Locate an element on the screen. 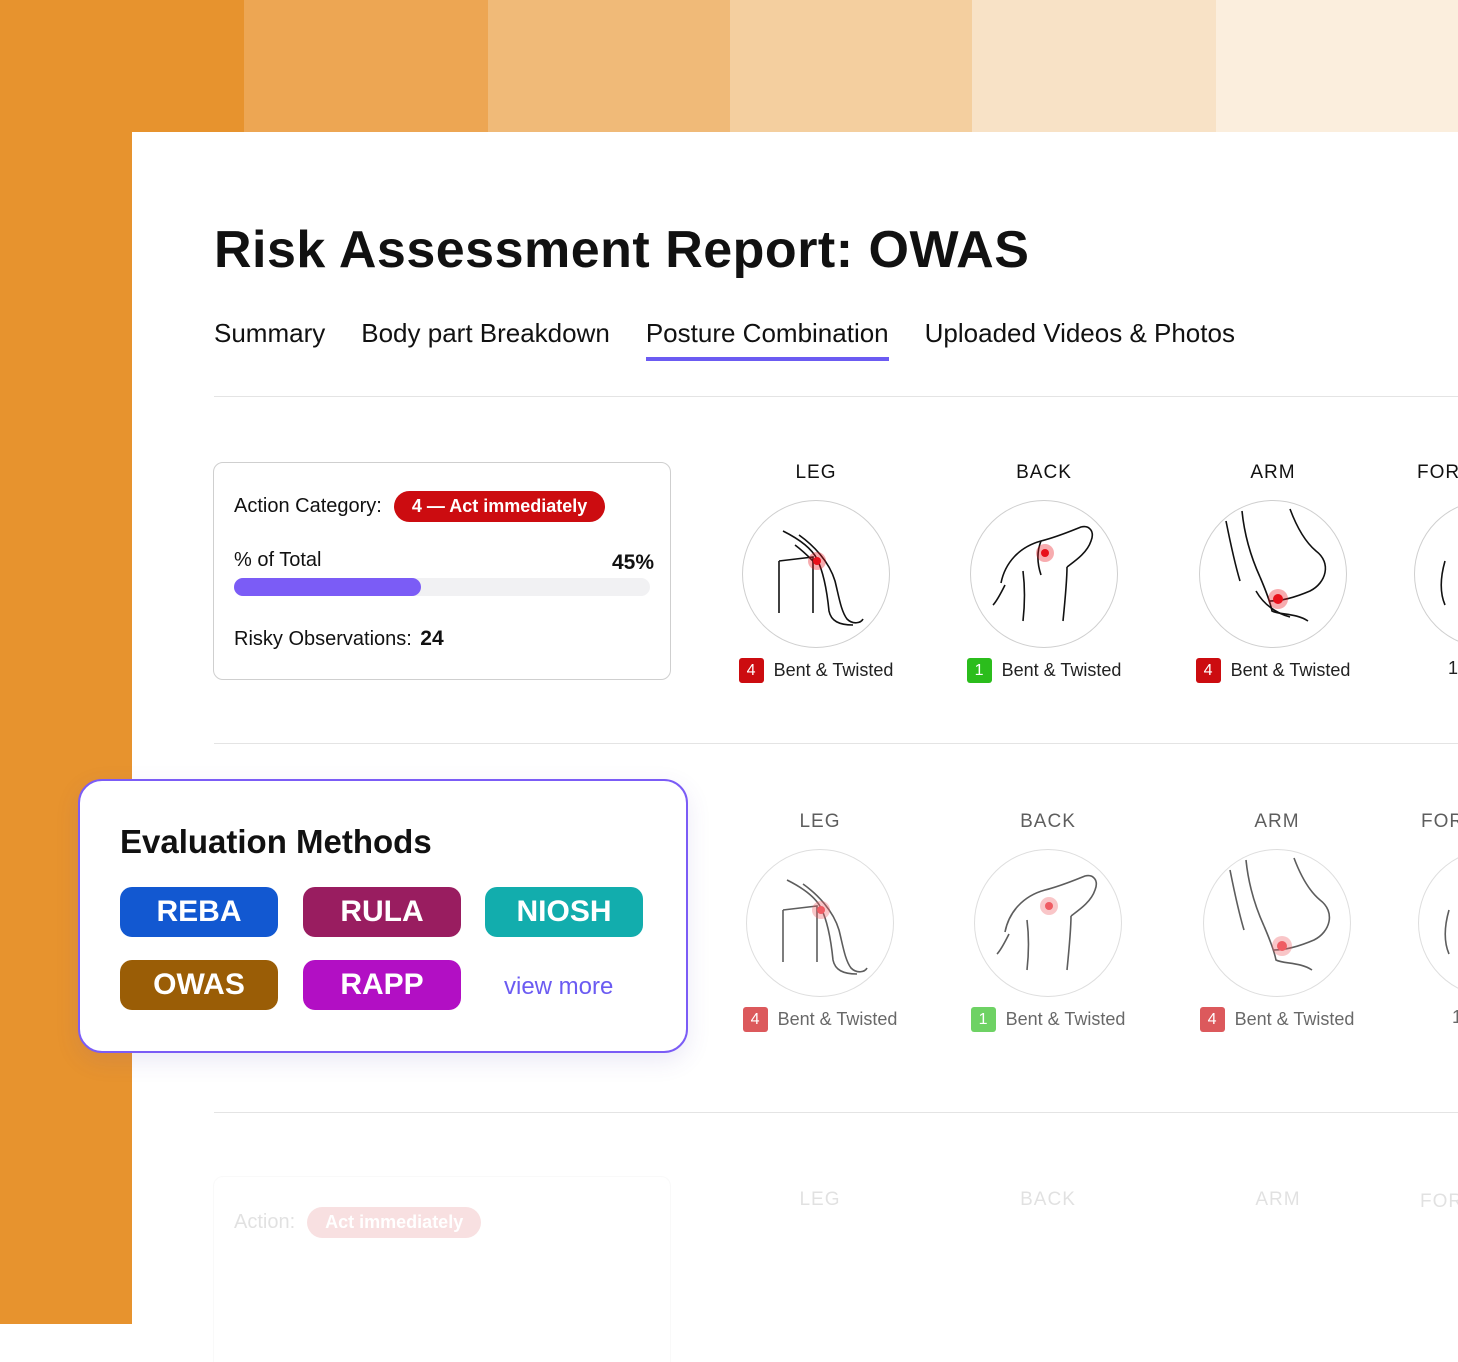 Image resolution: width=1458 pixels, height=1362 pixels. page-title: Risk Assessment Report: OWAS is located at coordinates (622, 250).